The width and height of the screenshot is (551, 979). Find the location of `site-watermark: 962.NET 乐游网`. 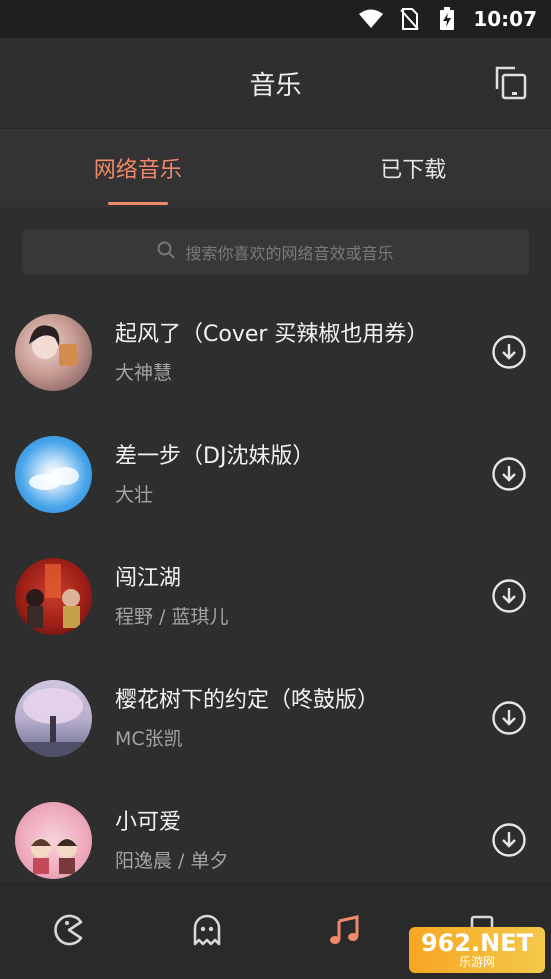

site-watermark: 962.NET 乐游网 is located at coordinates (477, 950).